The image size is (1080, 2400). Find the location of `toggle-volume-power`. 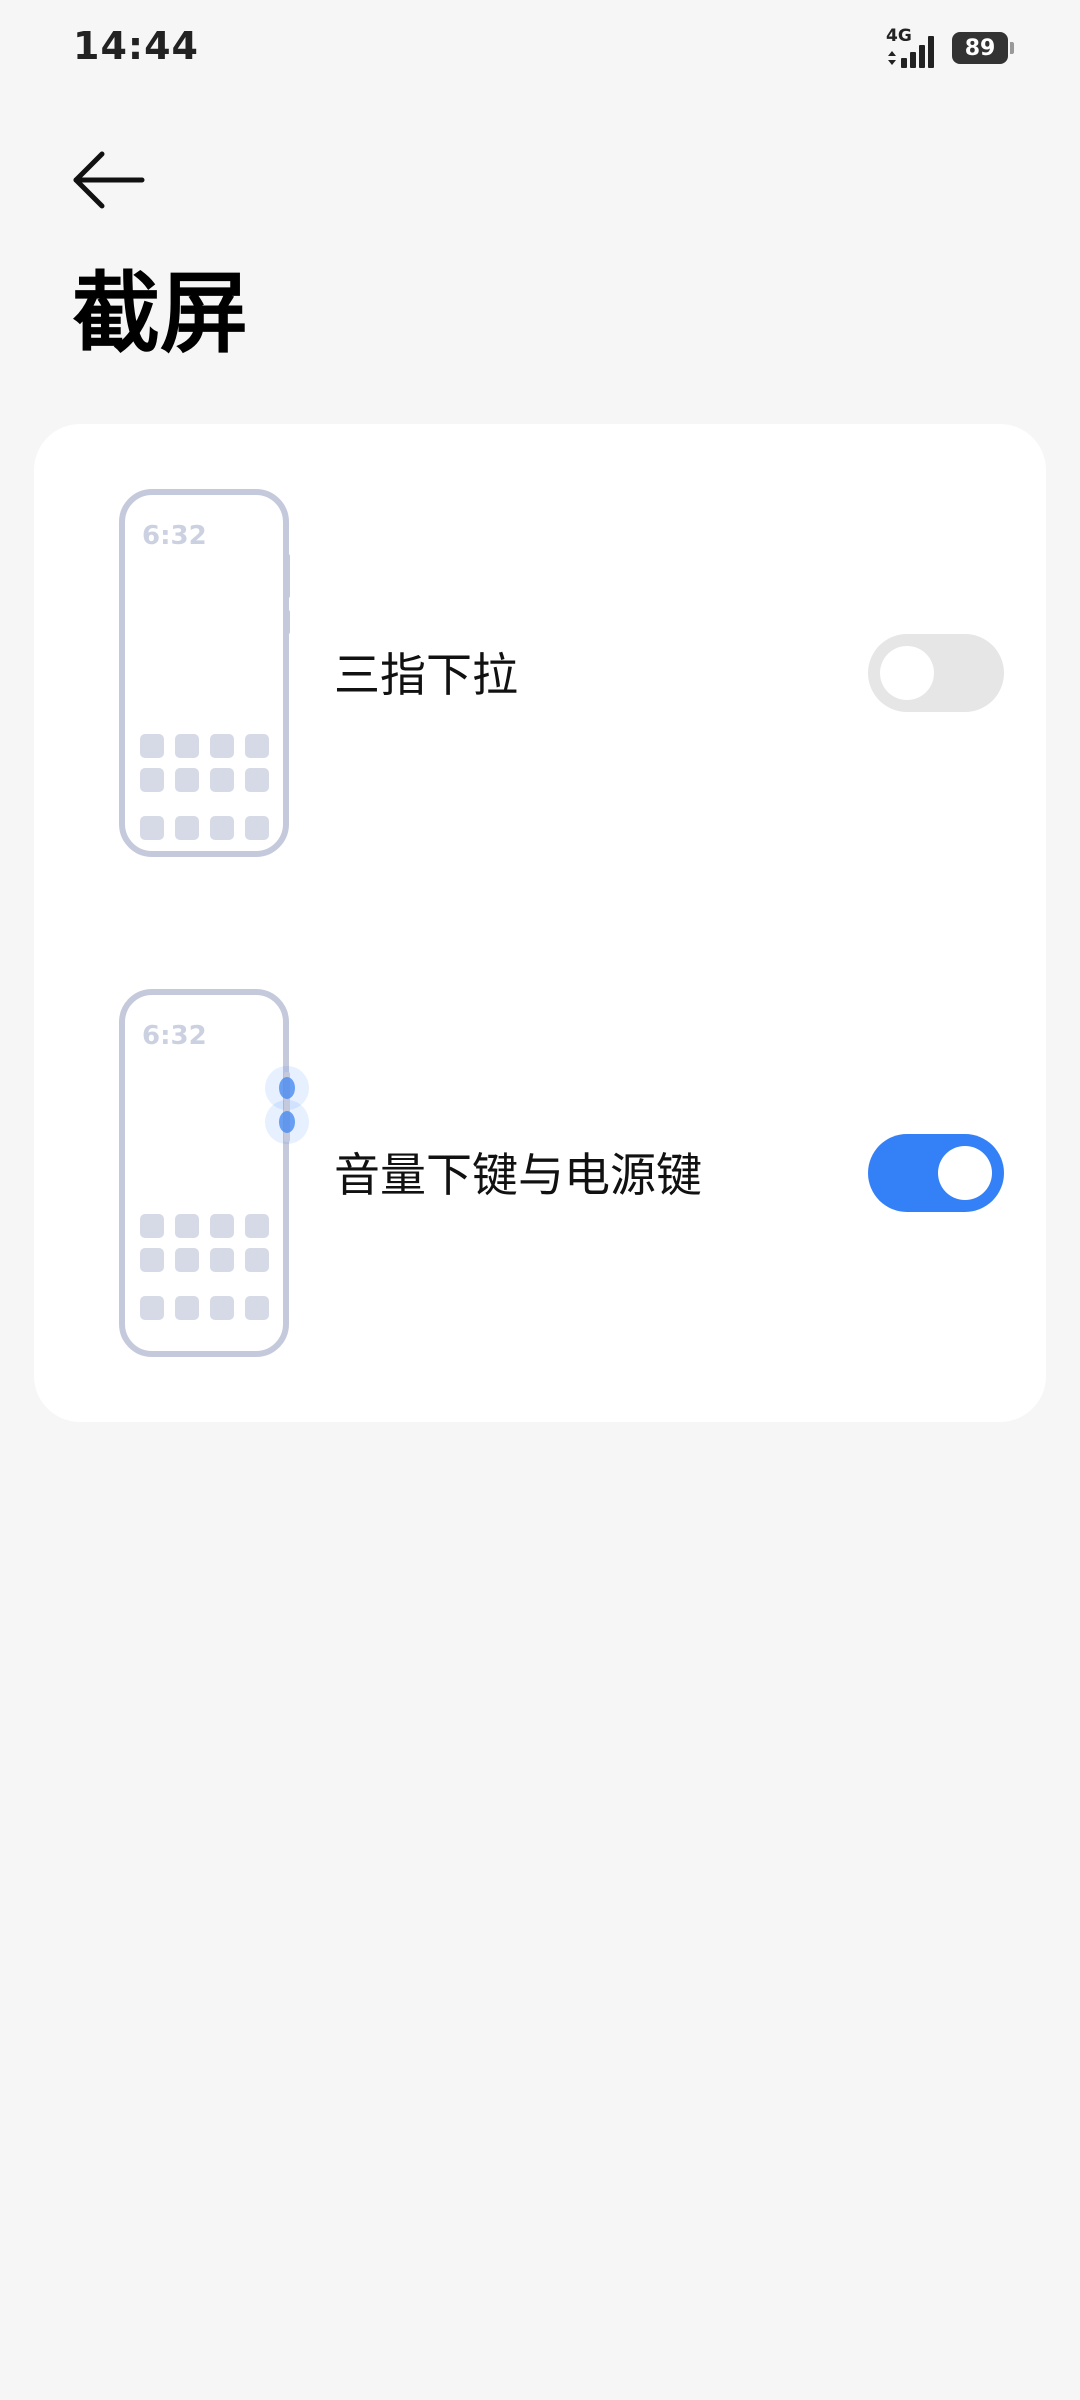

toggle-volume-power is located at coordinates (936, 1173).